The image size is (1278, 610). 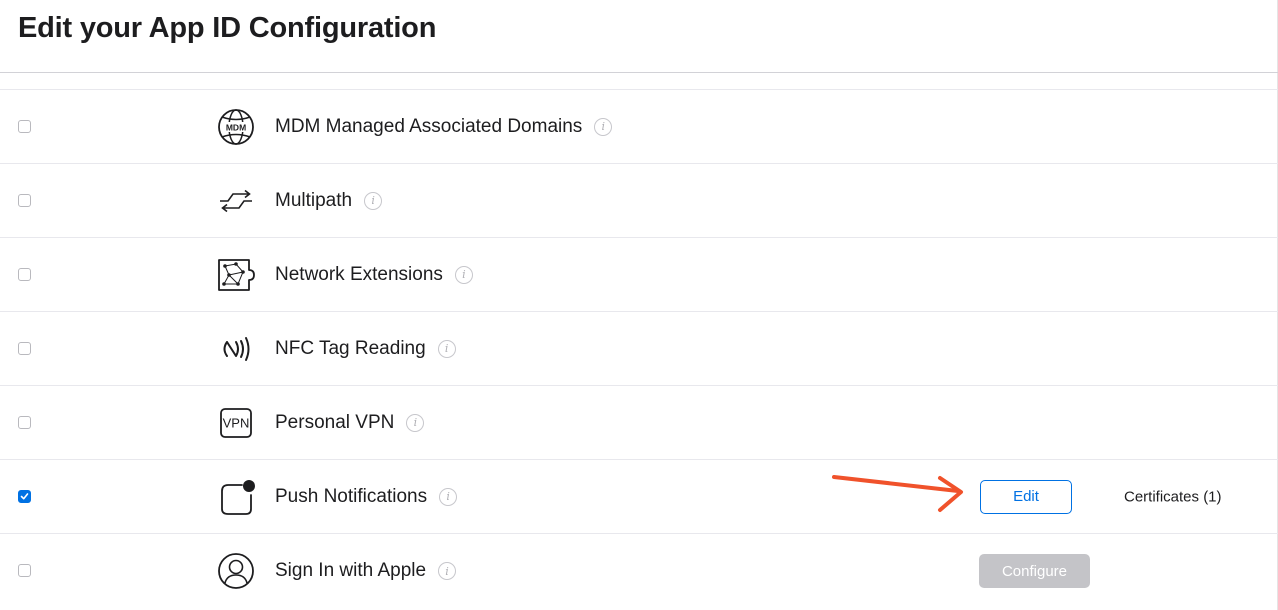 I want to click on capability-row-network-extensions: Network Extensions i, so click(x=639, y=275).